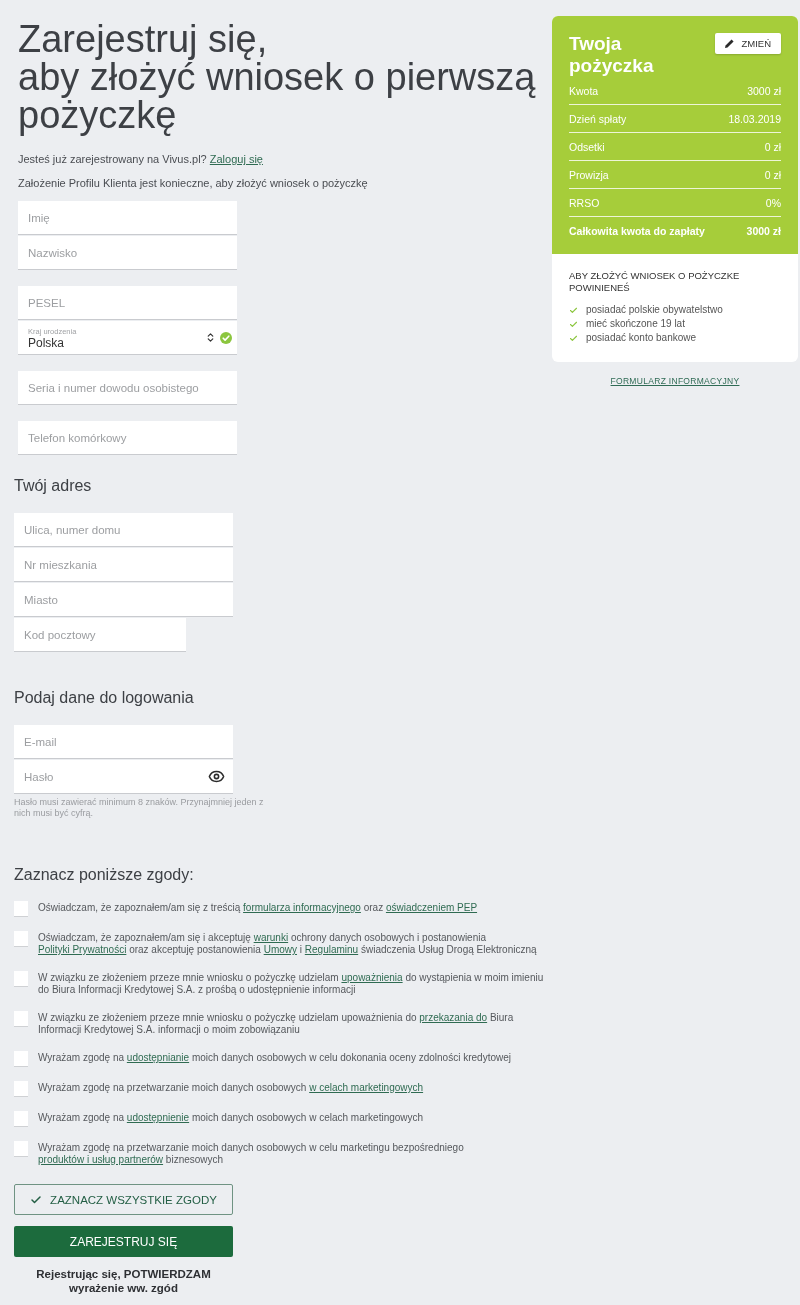 Image resolution: width=800 pixels, height=1305 pixels. Describe the element at coordinates (589, 174) in the screenshot. I see `row-label: Prowizja` at that location.